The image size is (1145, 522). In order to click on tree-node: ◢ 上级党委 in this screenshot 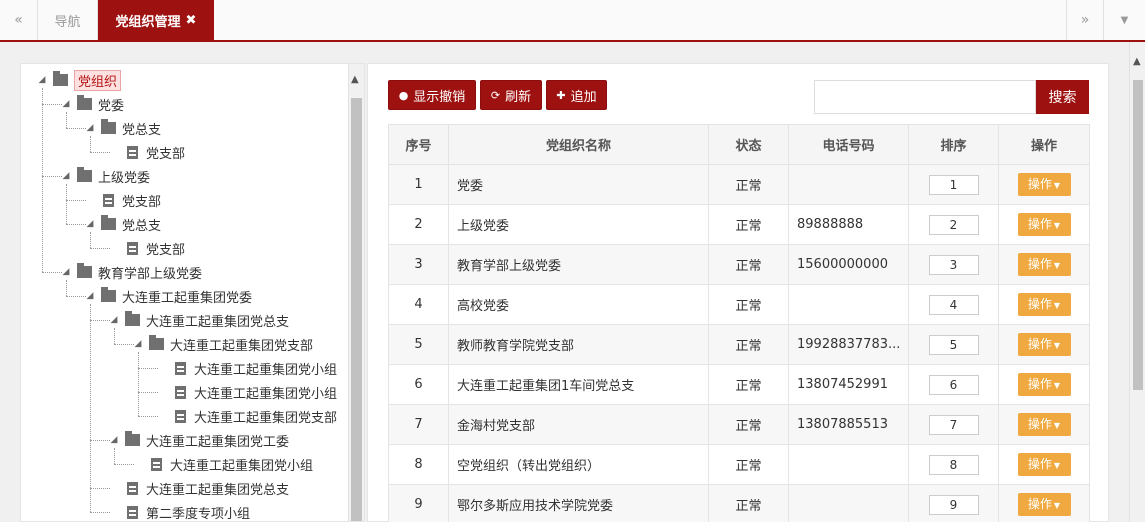, I will do `click(104, 176)`.